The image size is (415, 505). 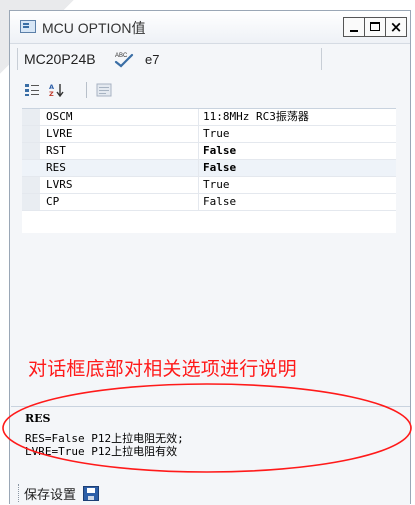 What do you see at coordinates (210, 90) in the screenshot?
I see `property-toolbar: A Z` at bounding box center [210, 90].